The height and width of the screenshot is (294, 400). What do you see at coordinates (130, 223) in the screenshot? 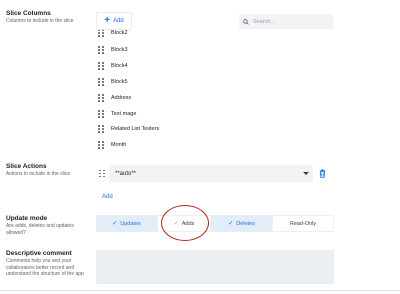
I see `updates-label: Updates` at bounding box center [130, 223].